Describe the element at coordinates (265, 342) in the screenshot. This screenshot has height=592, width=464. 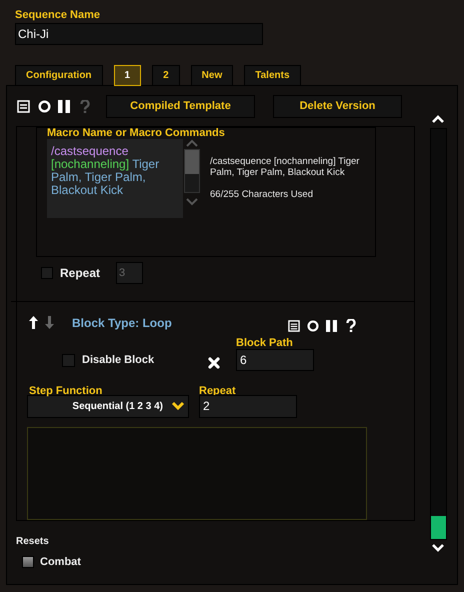
I see `field-label: Block Path` at that location.